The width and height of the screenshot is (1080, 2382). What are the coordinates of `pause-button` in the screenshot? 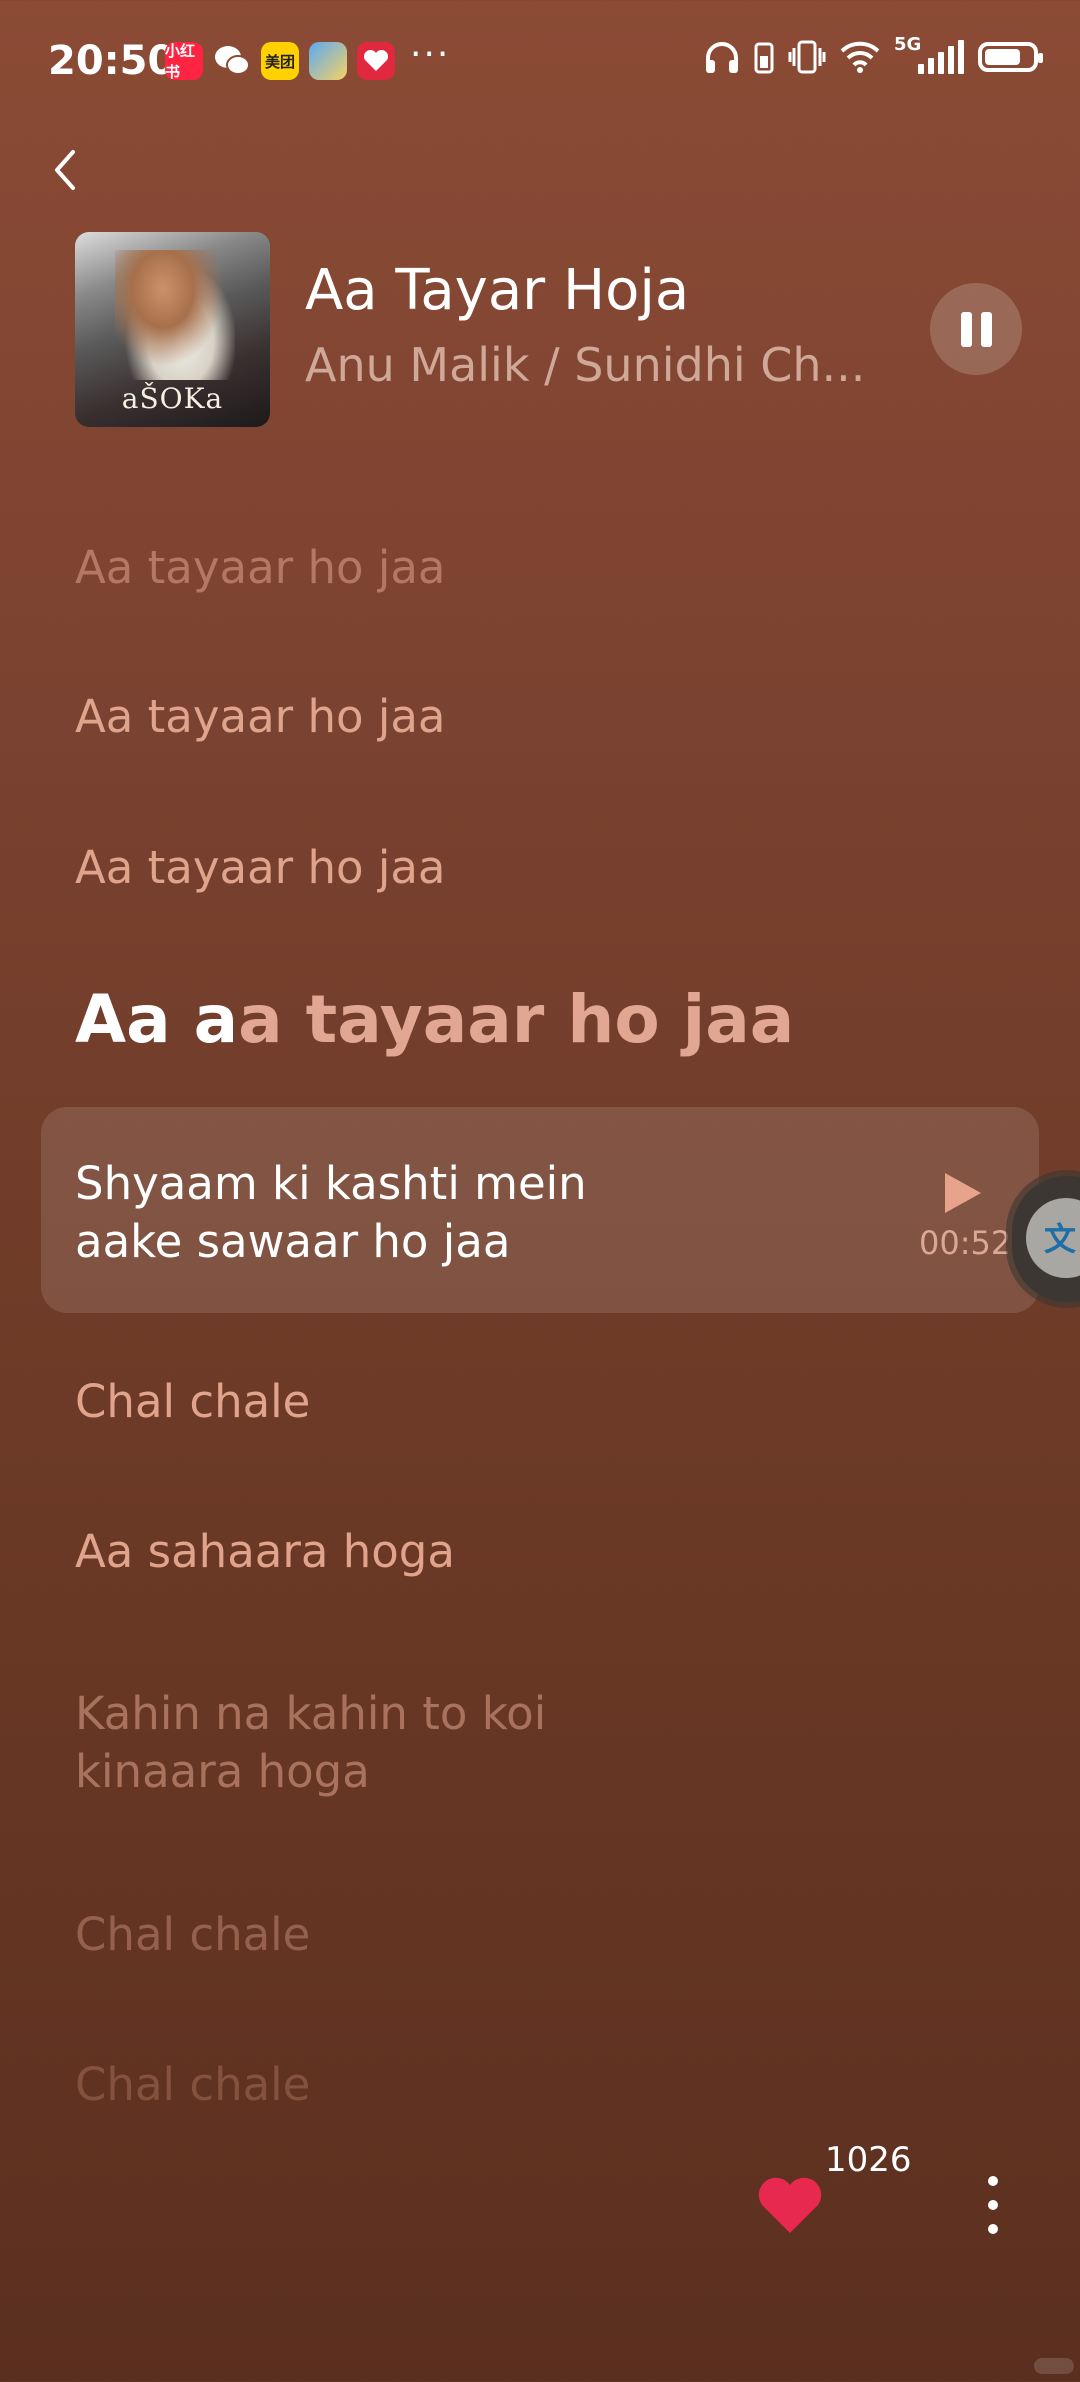 It's located at (976, 329).